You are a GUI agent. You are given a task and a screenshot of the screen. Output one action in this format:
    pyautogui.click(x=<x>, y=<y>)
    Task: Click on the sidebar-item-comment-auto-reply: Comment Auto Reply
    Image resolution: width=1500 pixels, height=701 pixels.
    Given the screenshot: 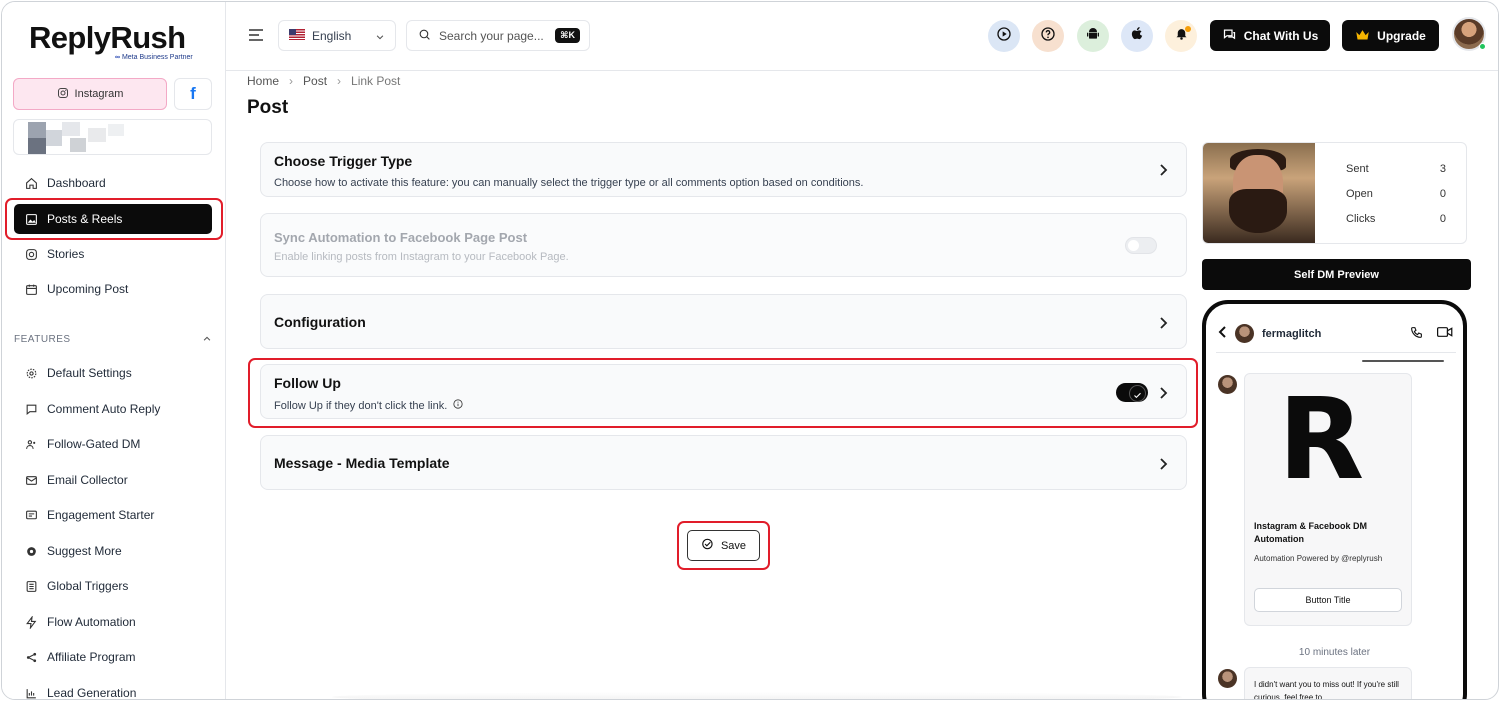 What is the action you would take?
    pyautogui.click(x=113, y=409)
    